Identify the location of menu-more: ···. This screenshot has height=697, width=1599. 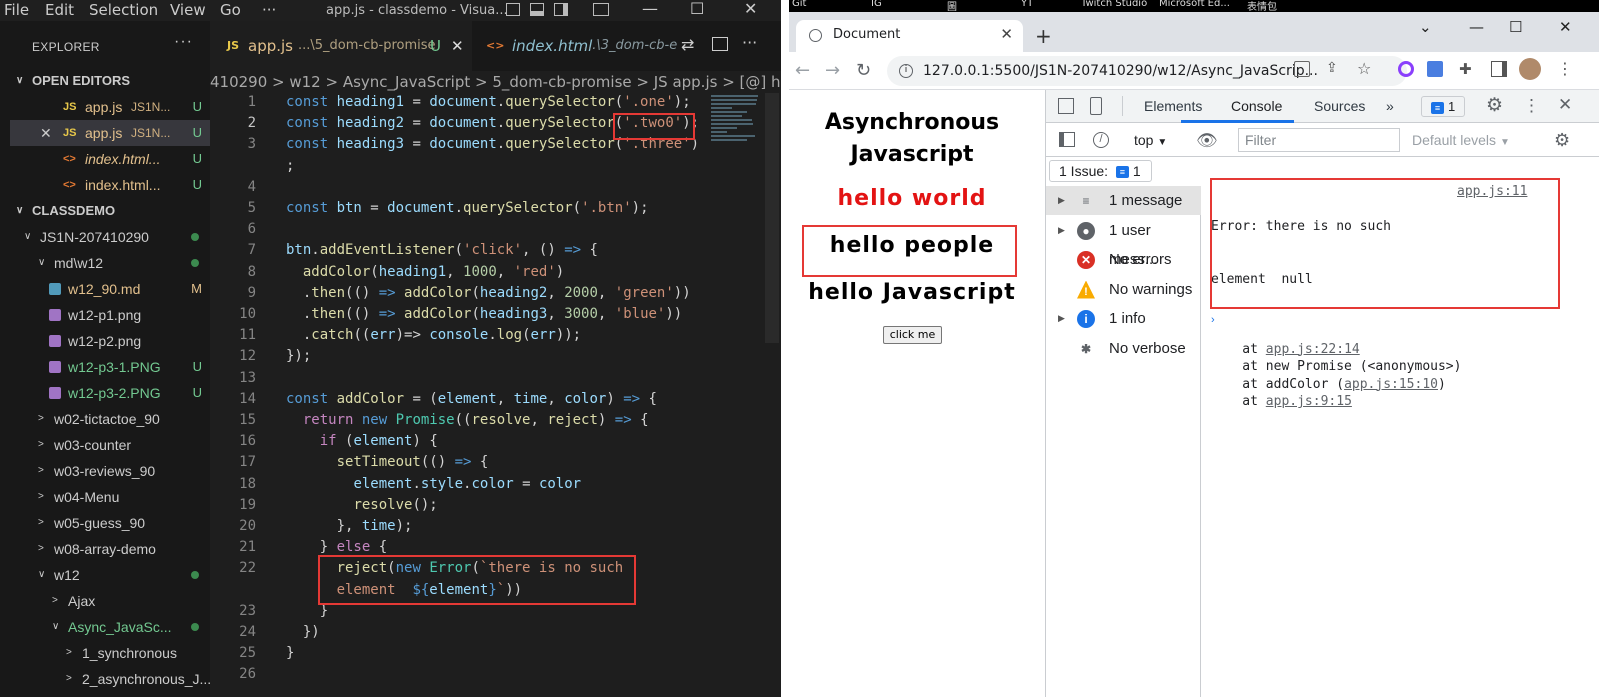
(269, 10).